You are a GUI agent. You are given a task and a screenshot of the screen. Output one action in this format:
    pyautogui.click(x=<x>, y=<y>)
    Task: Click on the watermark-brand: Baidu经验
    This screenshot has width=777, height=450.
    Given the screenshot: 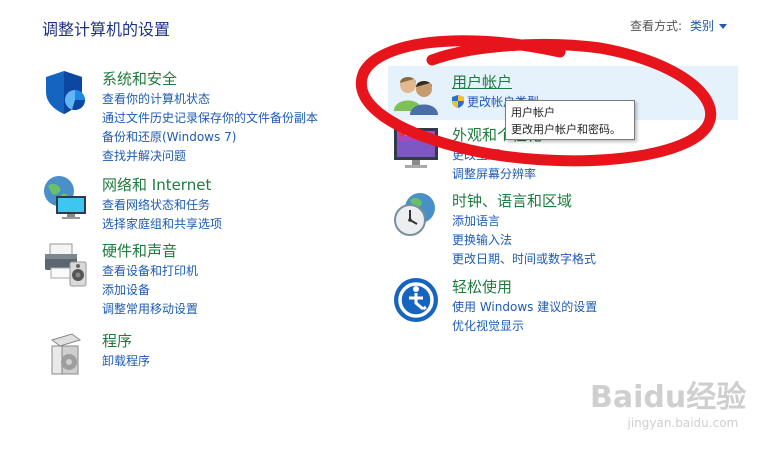 What is the action you would take?
    pyautogui.click(x=668, y=397)
    